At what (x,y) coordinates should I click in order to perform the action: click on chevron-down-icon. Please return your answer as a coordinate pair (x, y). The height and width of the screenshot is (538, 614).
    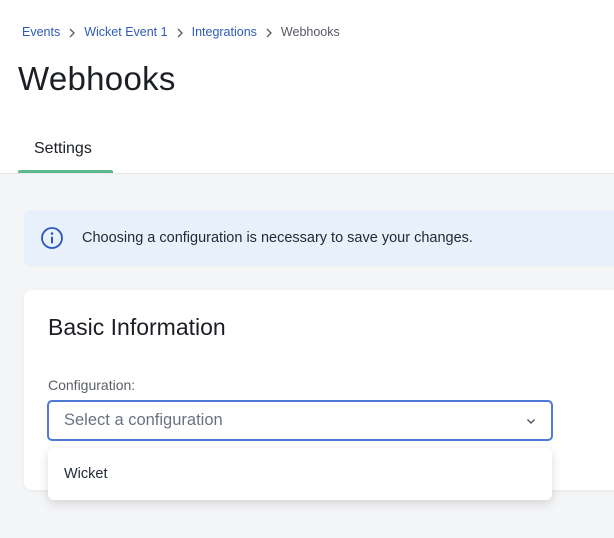
    Looking at the image, I should click on (531, 421).